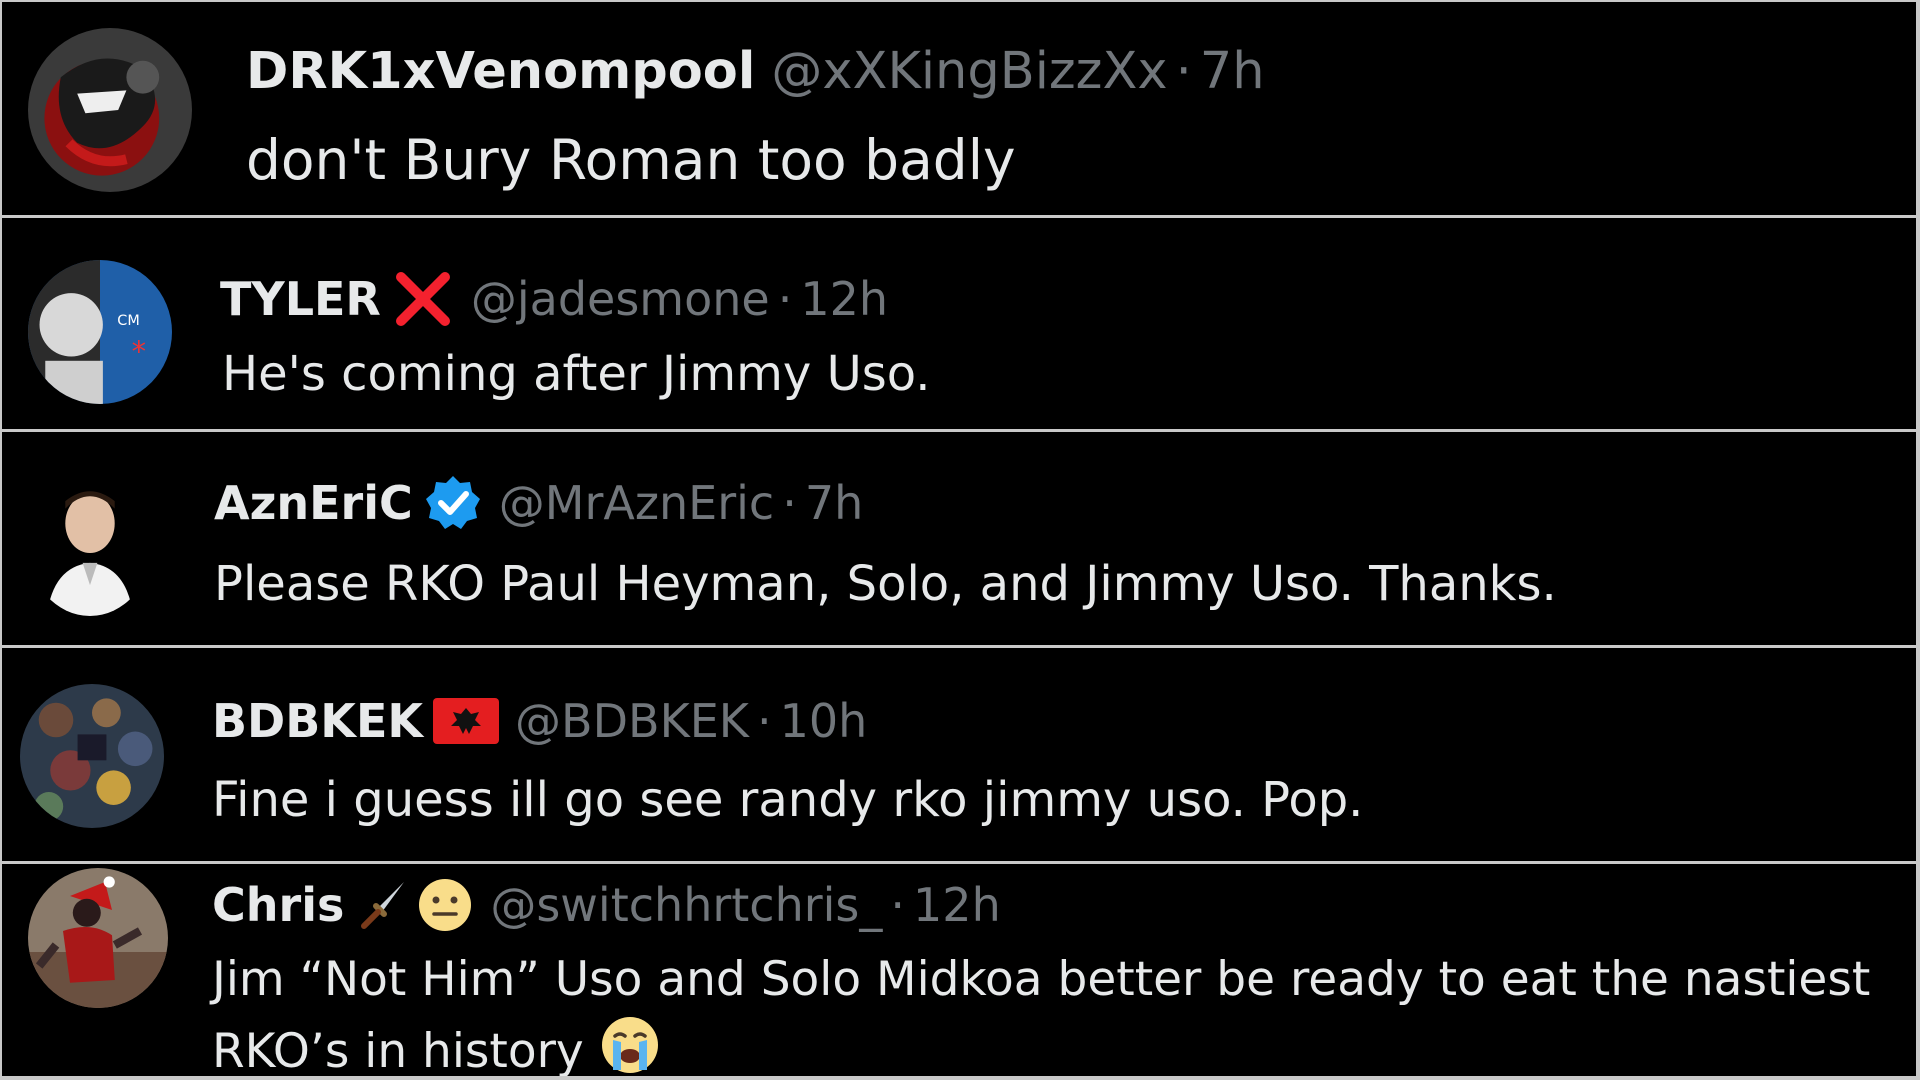 Image resolution: width=1920 pixels, height=1080 pixels. I want to click on display-name: BDBKEK, so click(317, 721).